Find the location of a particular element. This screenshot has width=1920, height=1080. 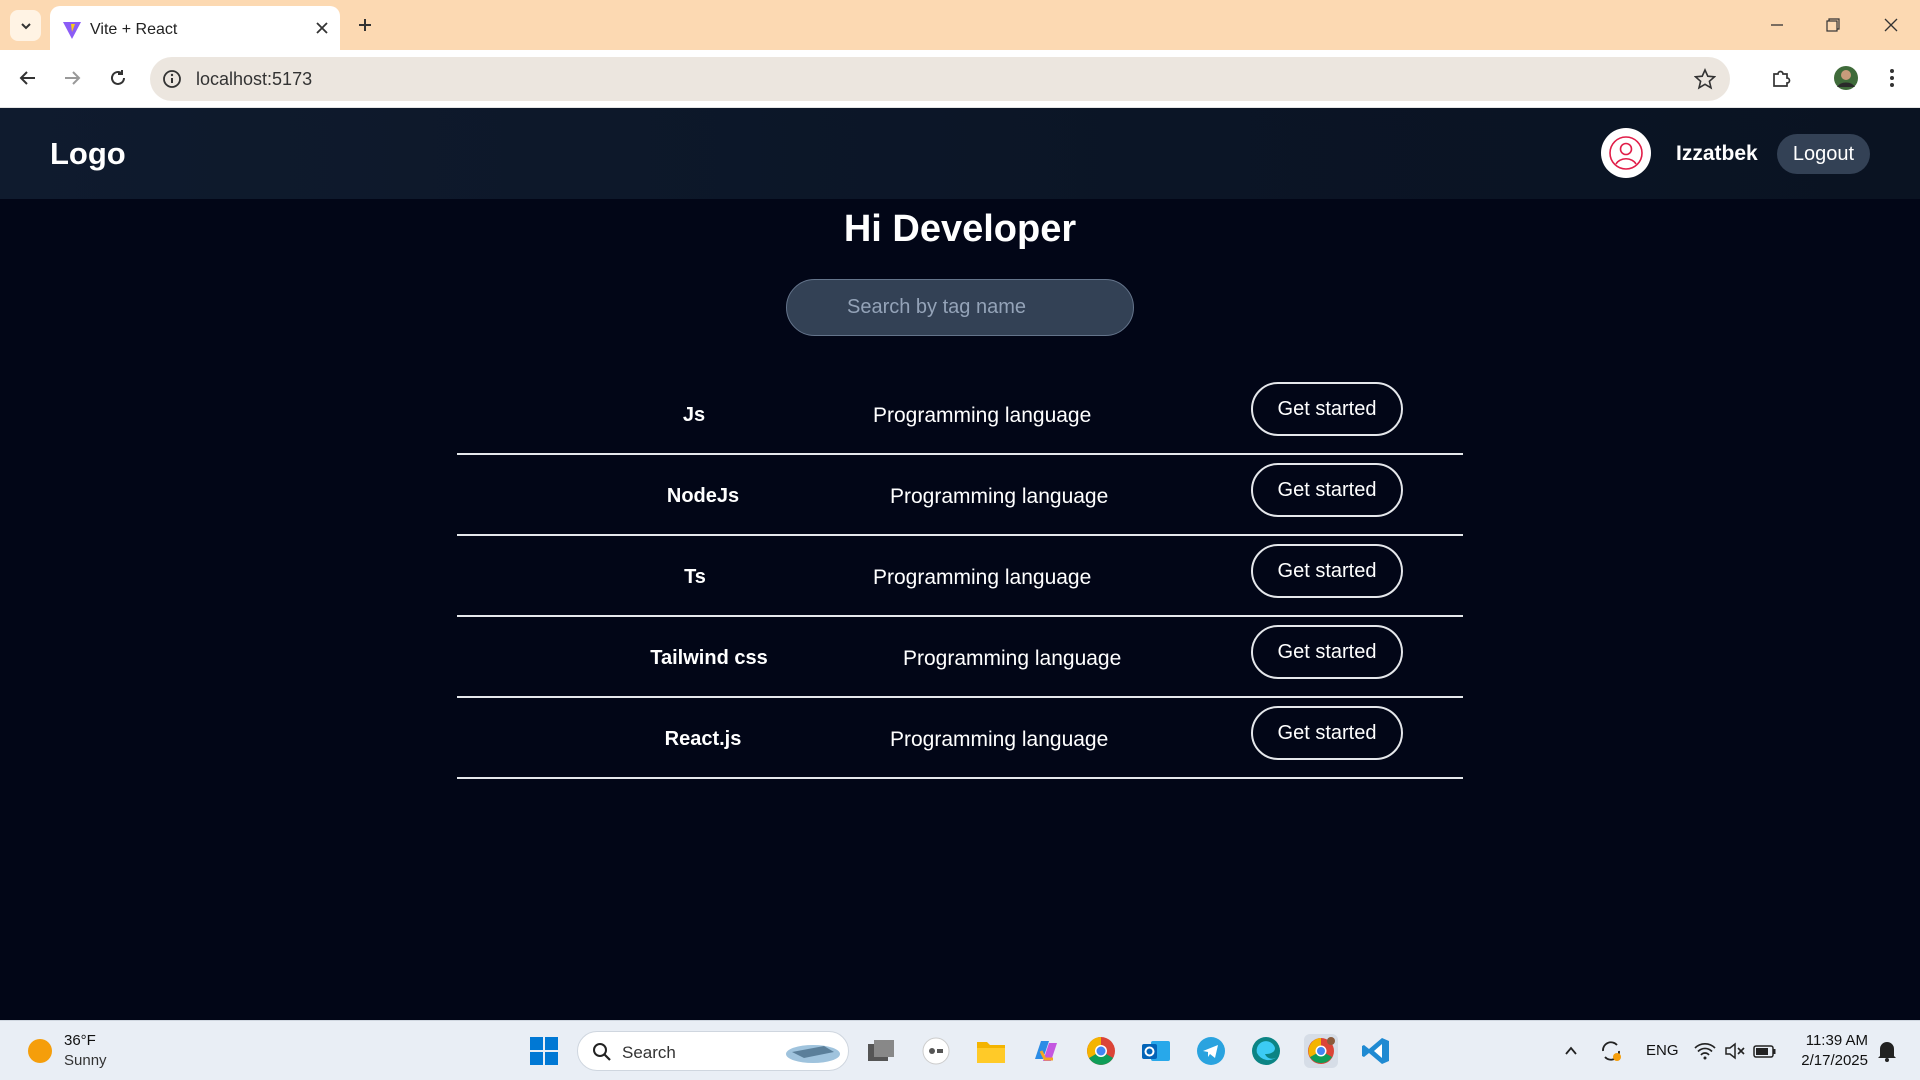

chrome-profile-icon is located at coordinates (1321, 1050).